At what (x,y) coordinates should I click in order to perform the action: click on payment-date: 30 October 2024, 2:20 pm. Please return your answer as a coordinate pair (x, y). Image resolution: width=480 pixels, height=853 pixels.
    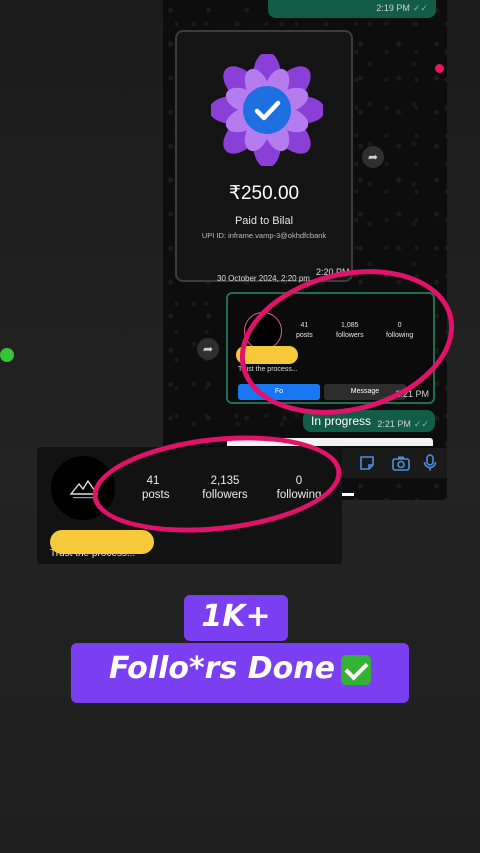
    Looking at the image, I should click on (263, 278).